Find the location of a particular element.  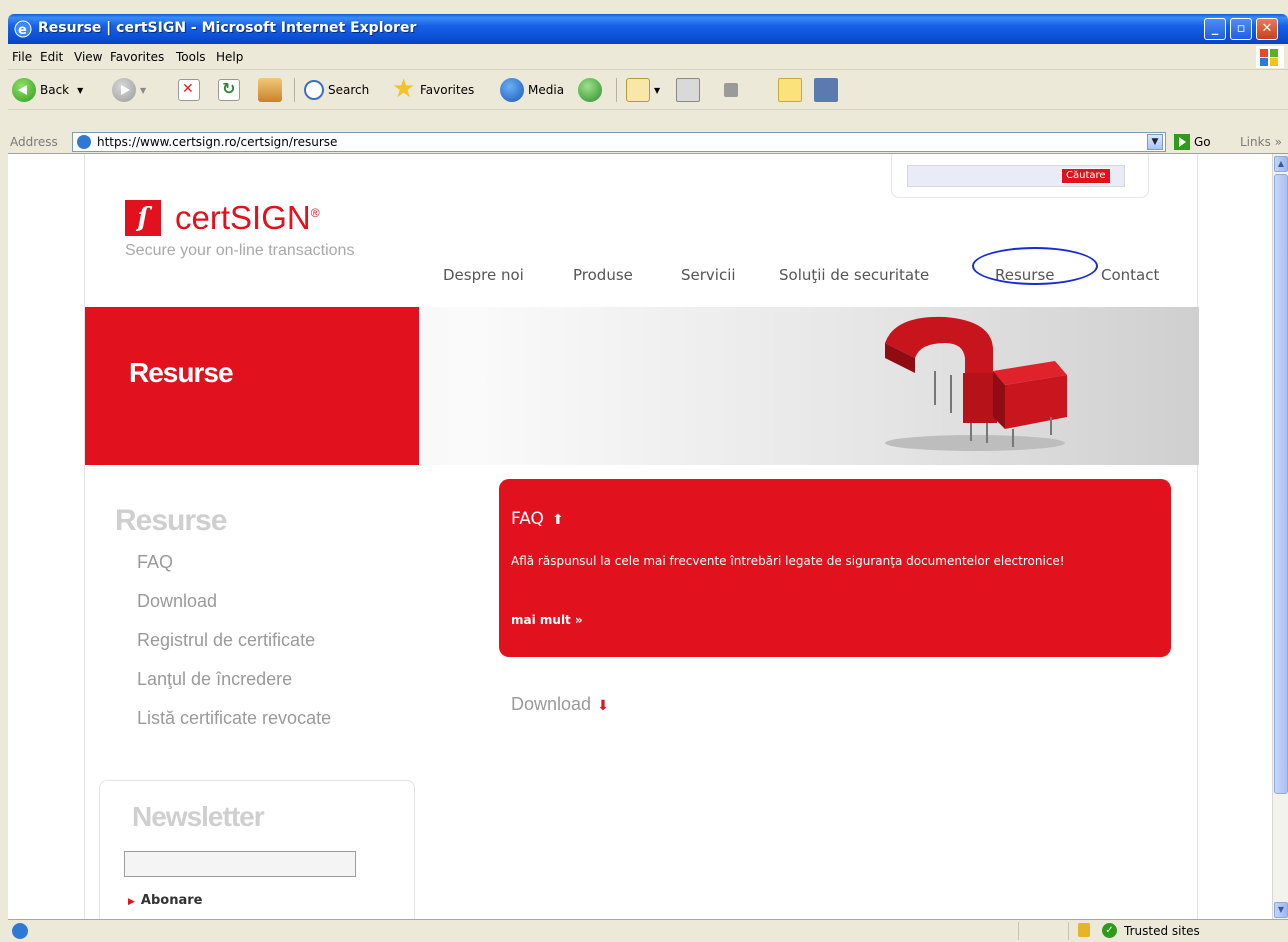

go-label: Go is located at coordinates (1202, 142).